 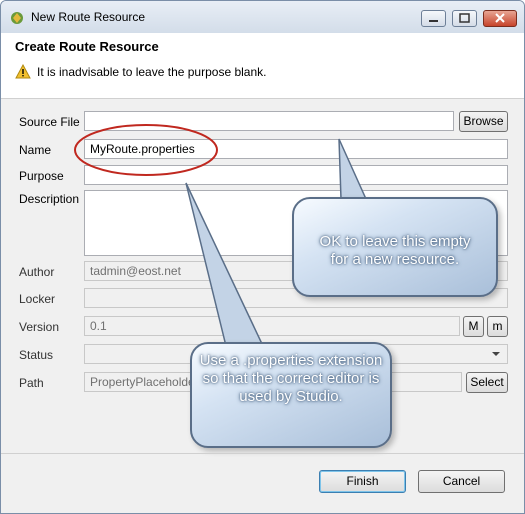 What do you see at coordinates (362, 481) in the screenshot?
I see `finish-button: Finish` at bounding box center [362, 481].